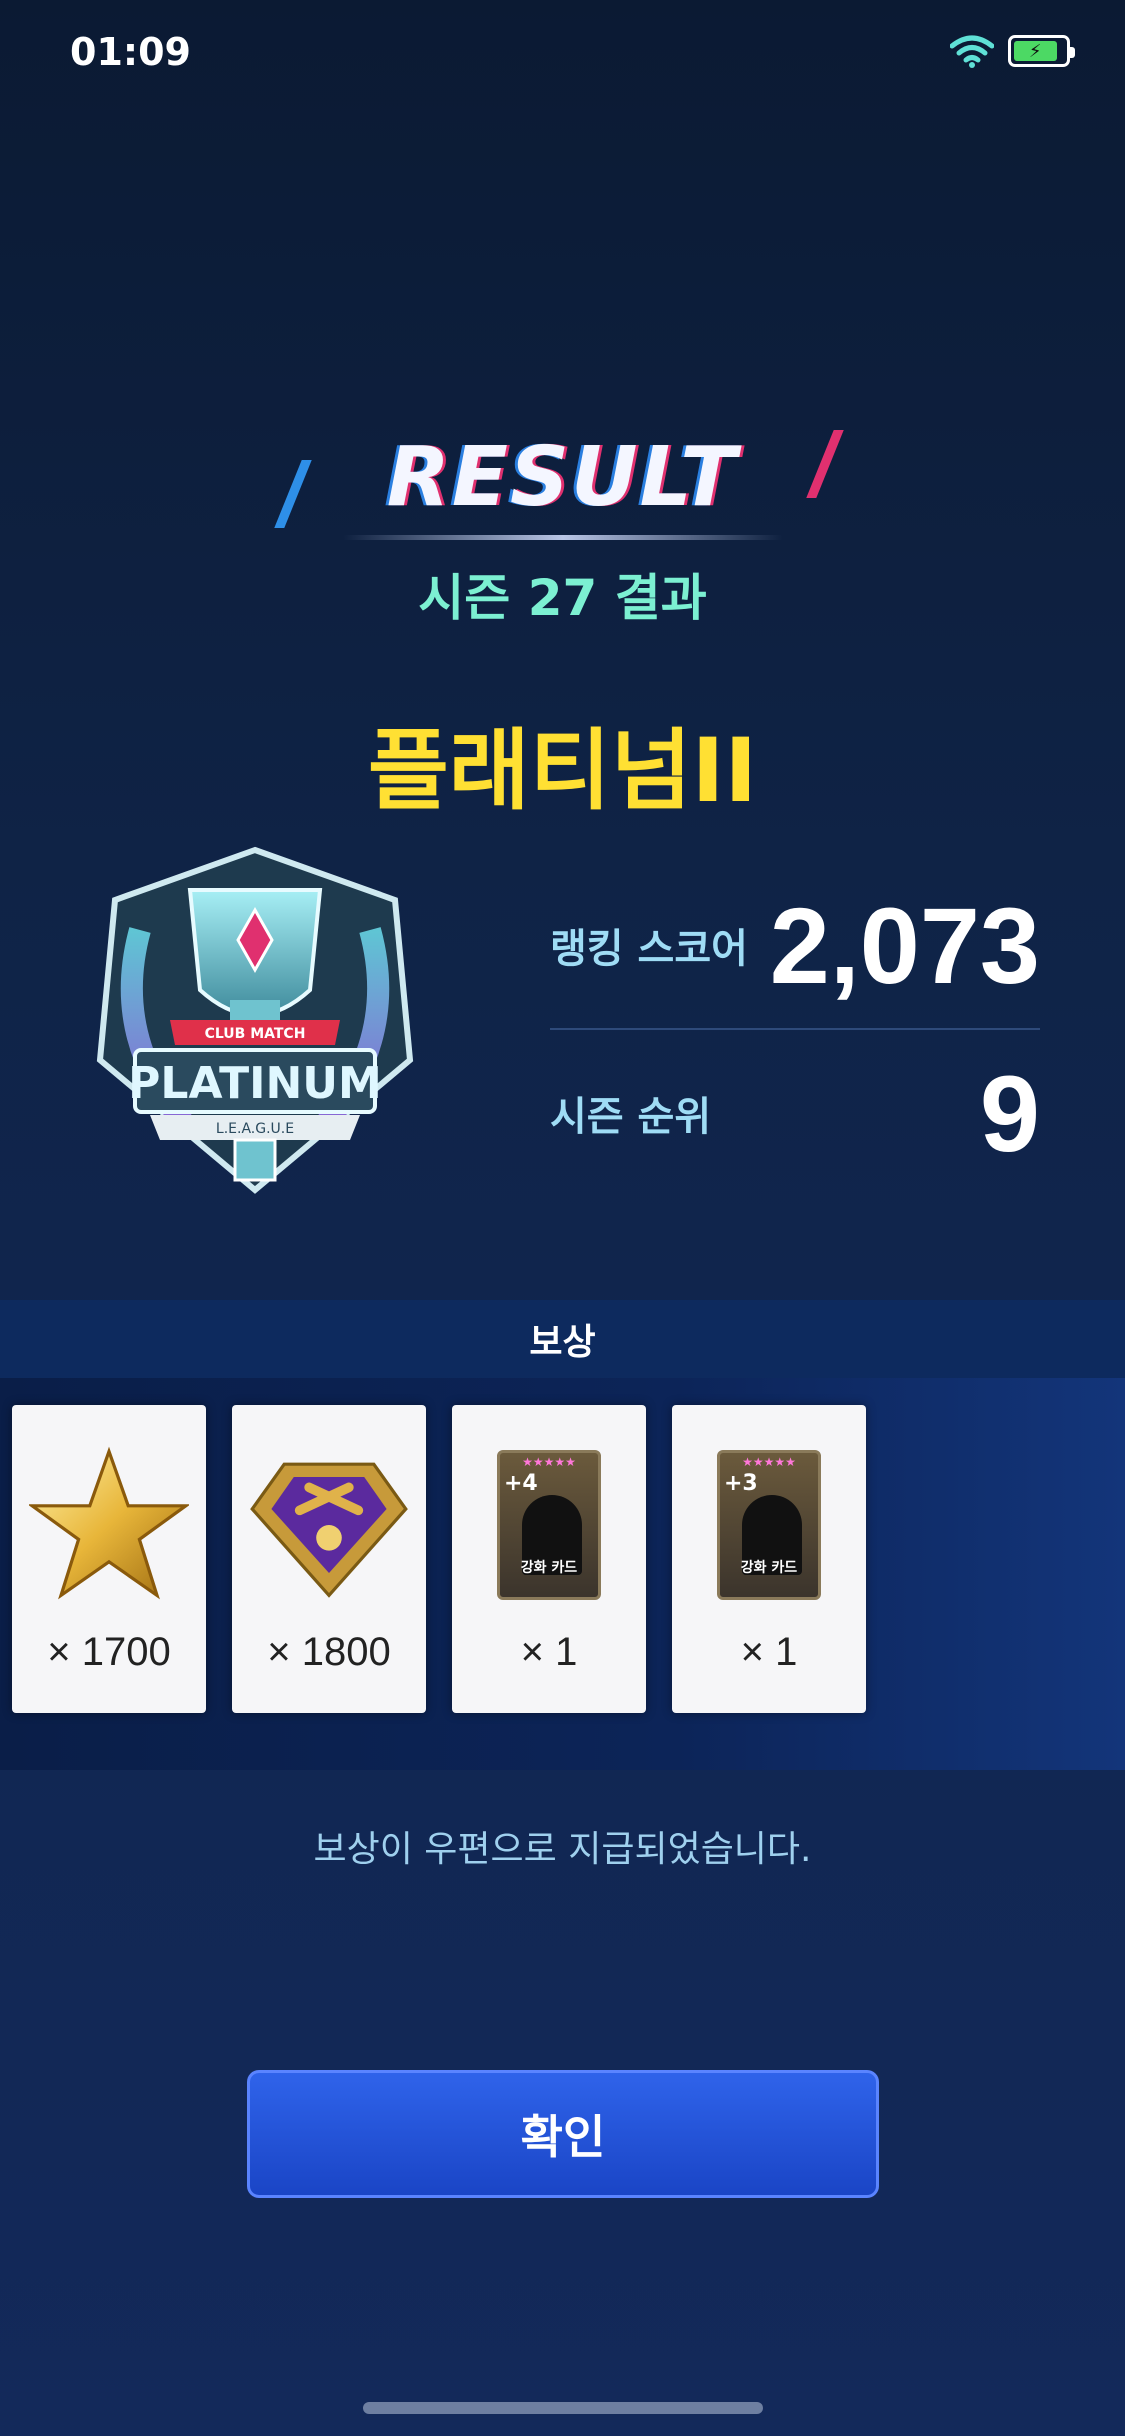  What do you see at coordinates (795, 1113) in the screenshot?
I see `season-rank-row: 시즌 순위 9` at bounding box center [795, 1113].